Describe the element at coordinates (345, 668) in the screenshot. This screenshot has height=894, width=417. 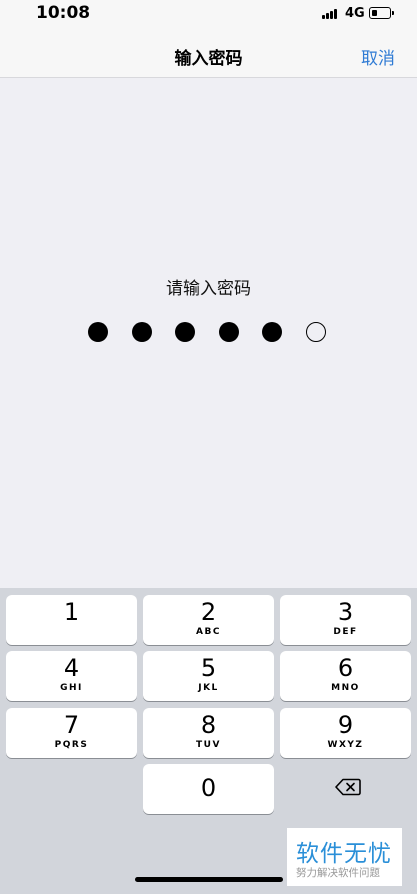
I see `key-digit: 6` at that location.